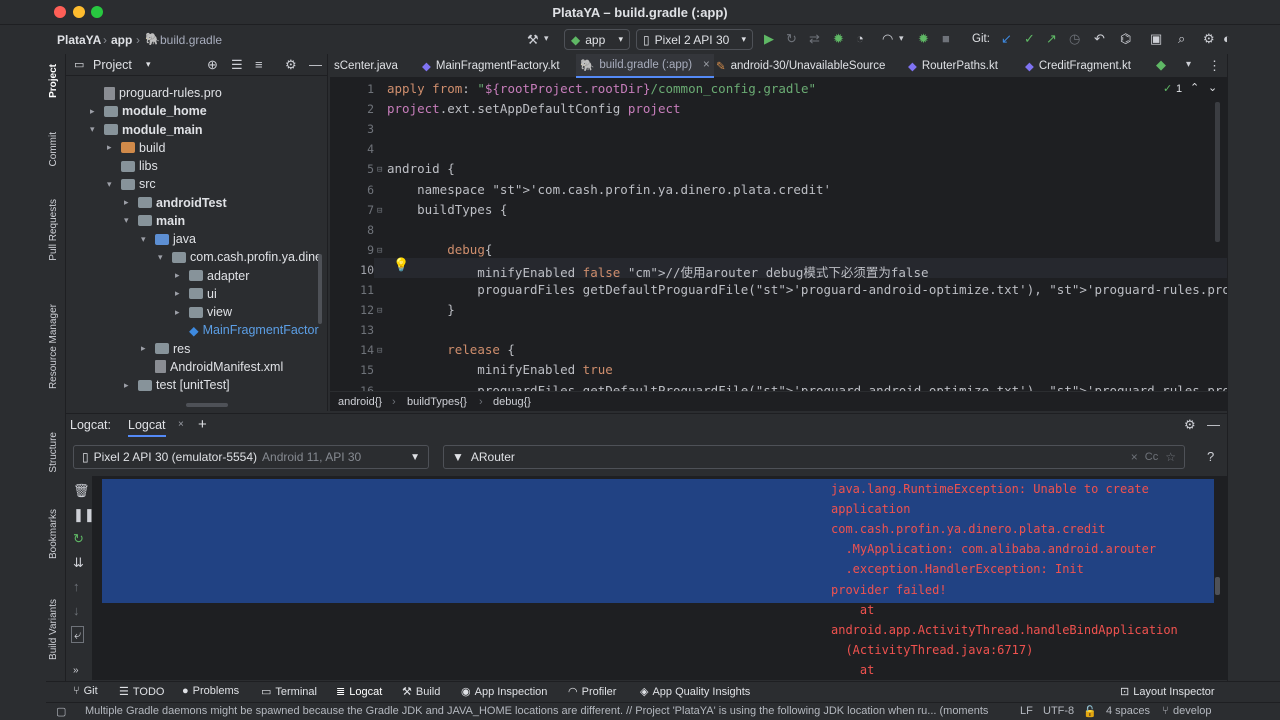  What do you see at coordinates (202, 424) in the screenshot?
I see `add-tab-icon: +` at bounding box center [202, 424].